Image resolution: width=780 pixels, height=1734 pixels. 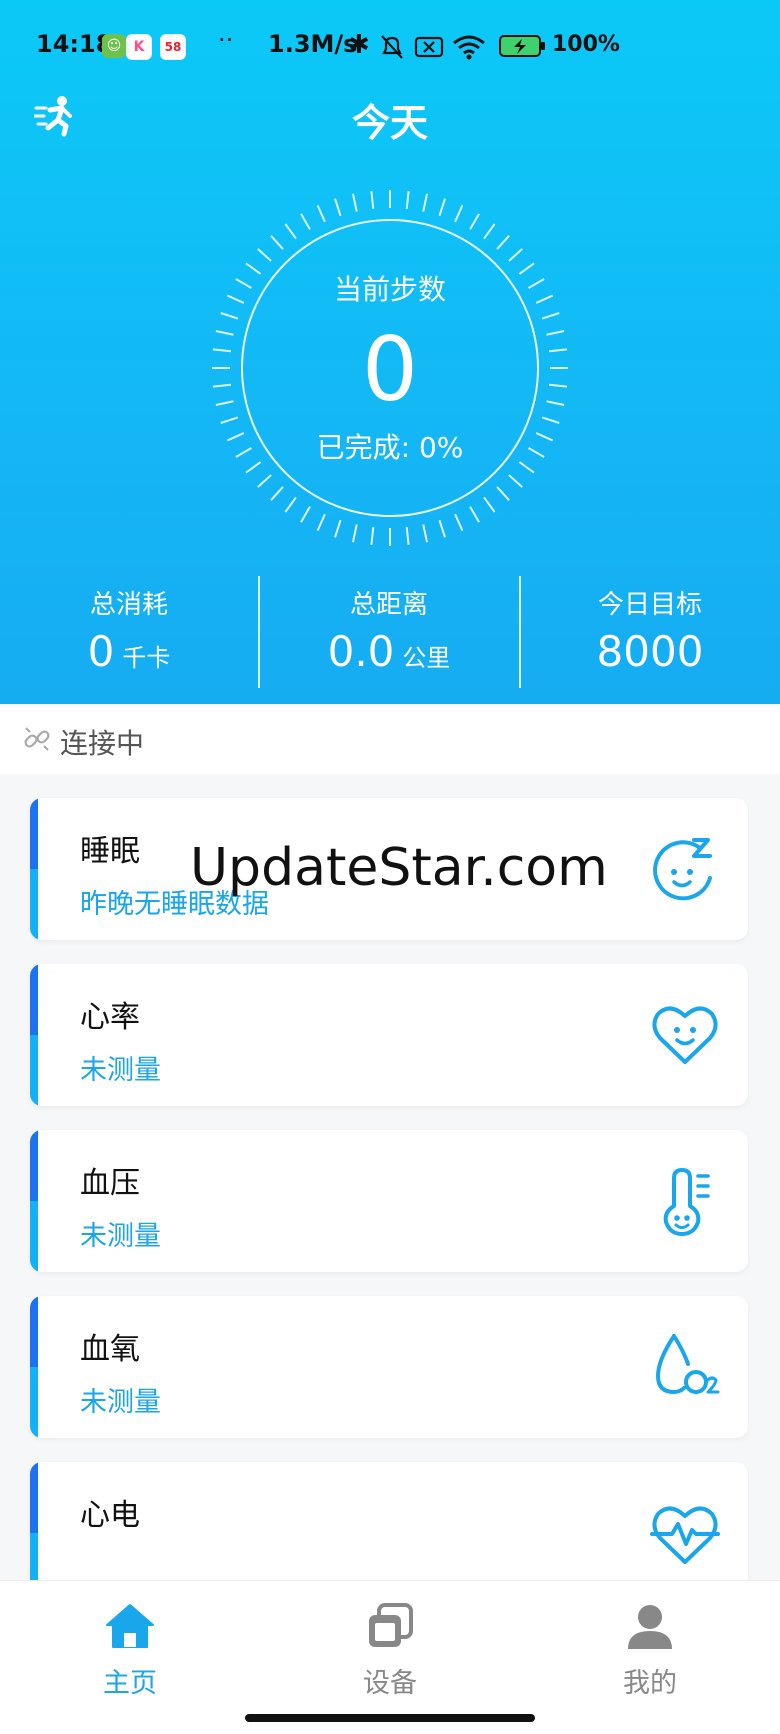 I want to click on steps-completed-label: 已完成, so click(x=358, y=447).